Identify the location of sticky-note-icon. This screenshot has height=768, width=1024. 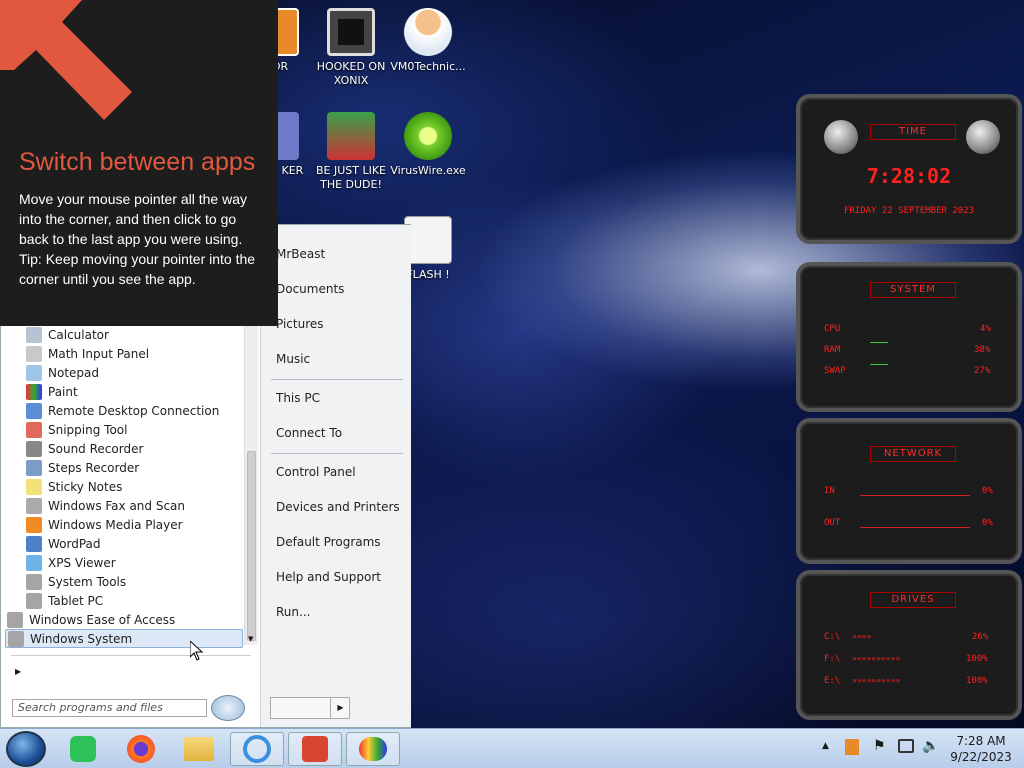
(34, 486).